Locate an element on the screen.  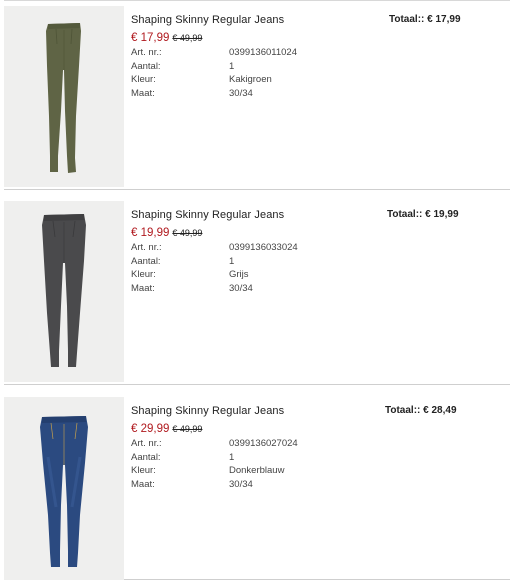
price-row: € 29,99 € 49,99 is located at coordinates (166, 428).